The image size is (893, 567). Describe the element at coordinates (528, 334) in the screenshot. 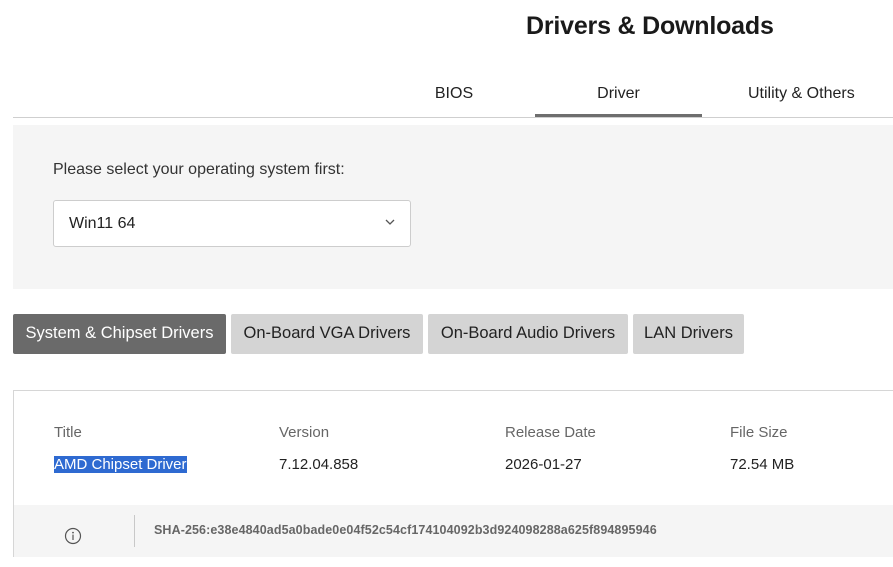

I see `category-onboard-audio-button: On-Board Audio Drivers` at that location.